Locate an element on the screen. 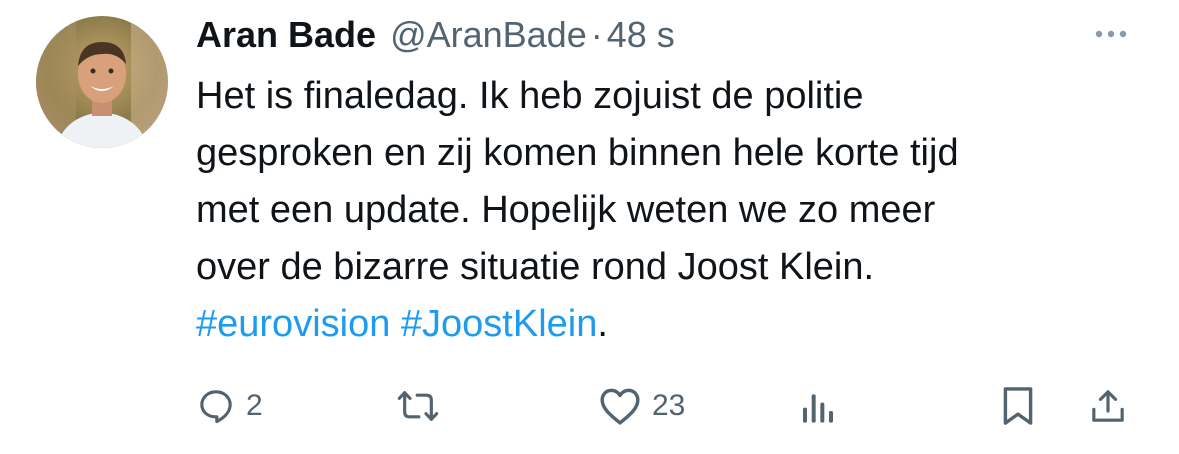 The width and height of the screenshot is (1179, 454). tweet-header: Aran Bade @AranBade · 48 s is located at coordinates (435, 36).